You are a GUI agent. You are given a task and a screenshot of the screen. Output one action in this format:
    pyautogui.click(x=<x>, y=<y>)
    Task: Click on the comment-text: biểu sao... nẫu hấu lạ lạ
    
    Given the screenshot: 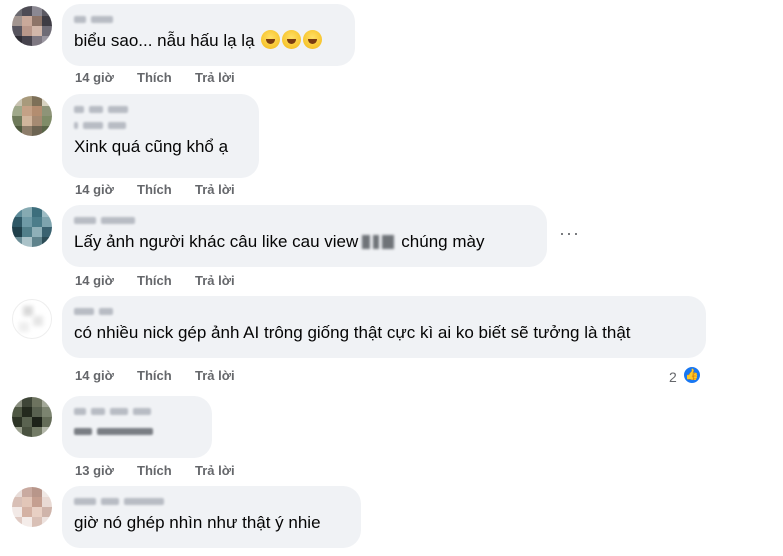 What is the action you would take?
    pyautogui.click(x=208, y=41)
    